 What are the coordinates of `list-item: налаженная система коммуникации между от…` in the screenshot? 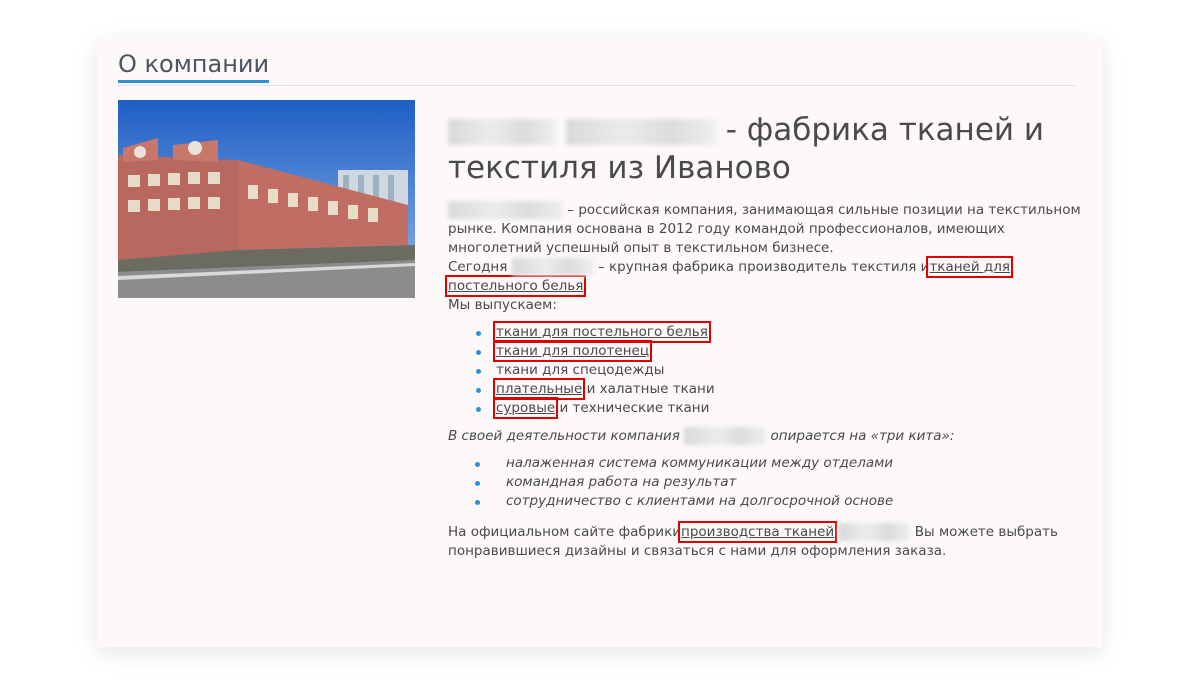 It's located at (781, 463).